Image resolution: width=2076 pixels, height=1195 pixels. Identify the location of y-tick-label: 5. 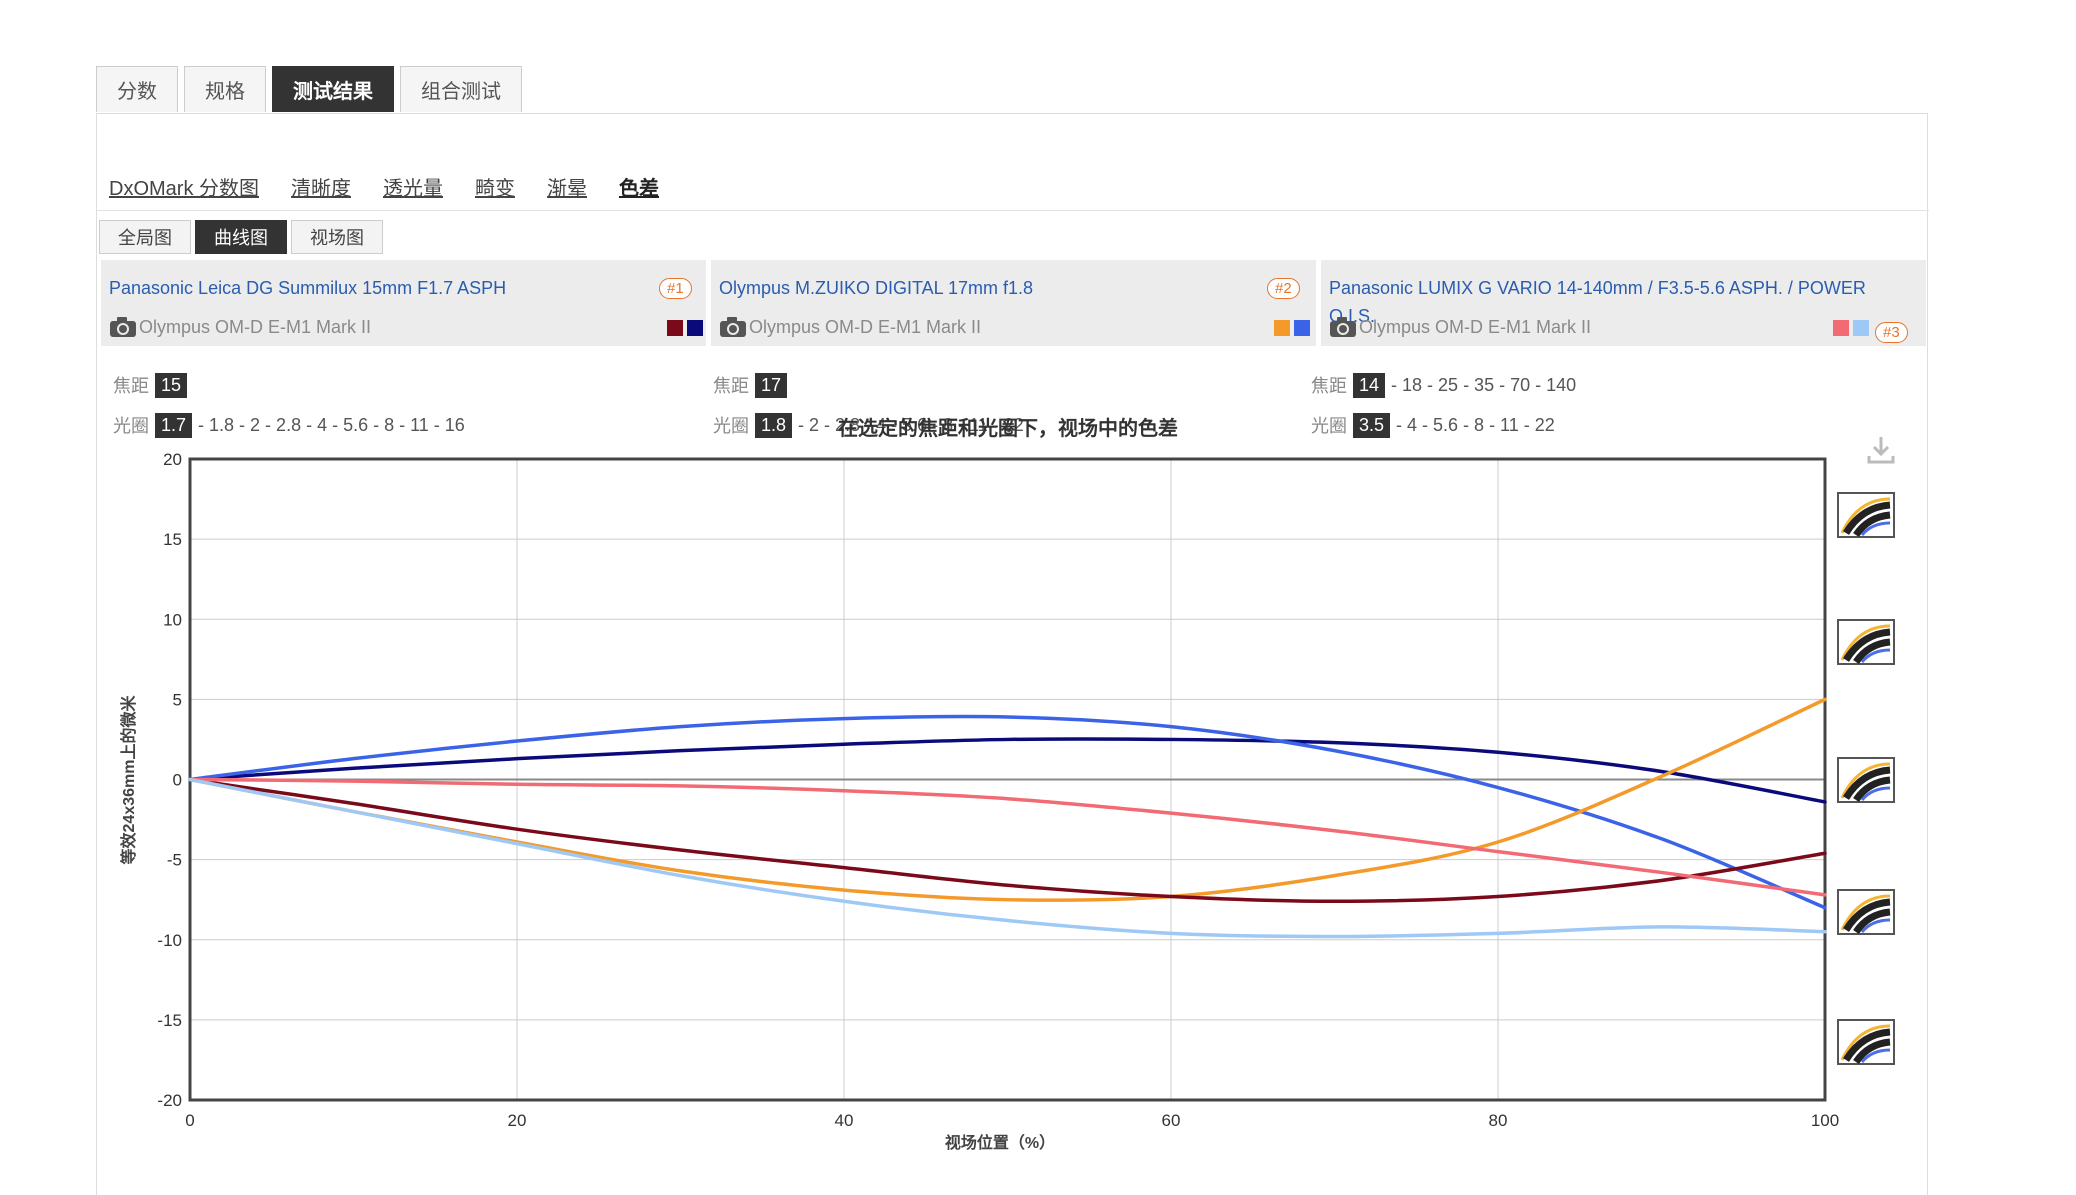
(177, 699).